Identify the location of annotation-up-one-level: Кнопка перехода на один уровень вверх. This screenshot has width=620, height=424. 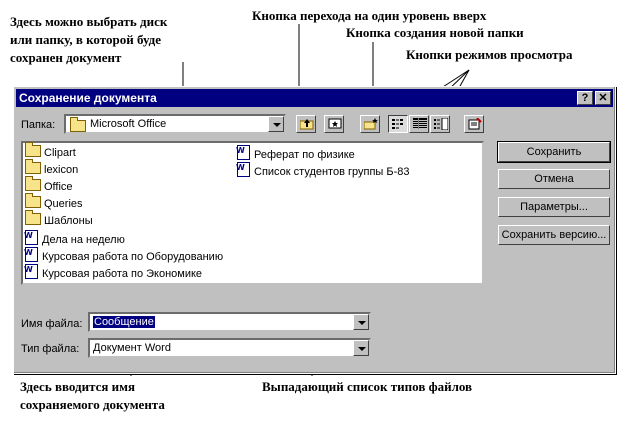
(369, 15).